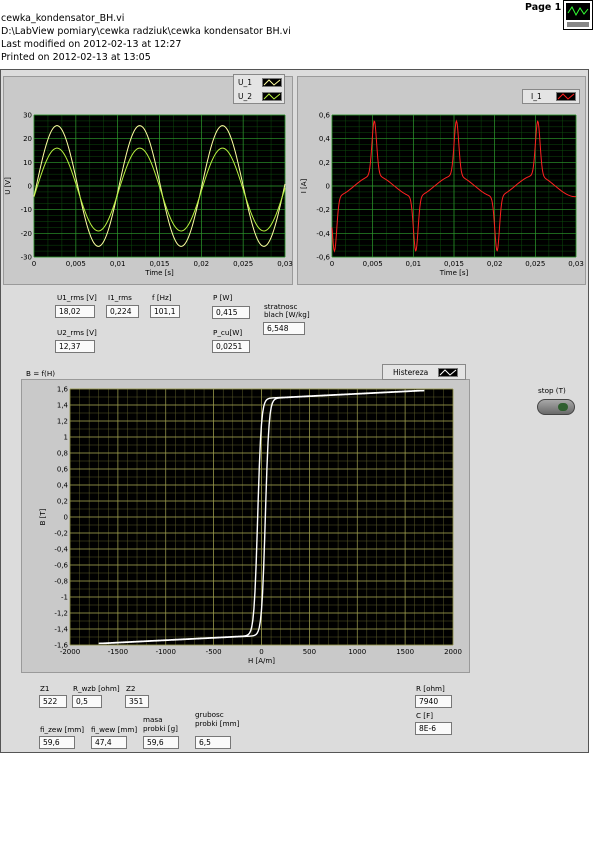  What do you see at coordinates (137, 701) in the screenshot?
I see `z2-control: 351` at bounding box center [137, 701].